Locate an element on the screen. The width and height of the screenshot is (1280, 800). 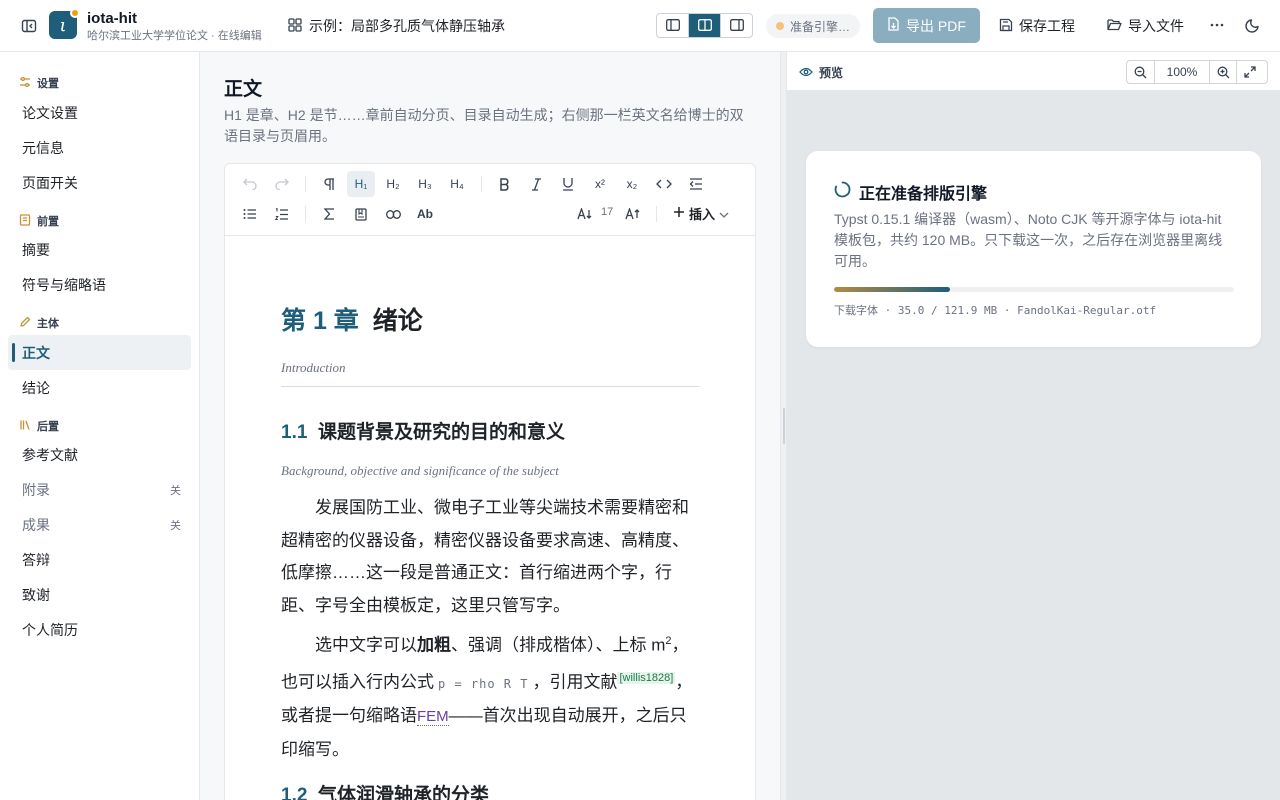
sidebar-item-conclusion: 结论 is located at coordinates (99, 387).